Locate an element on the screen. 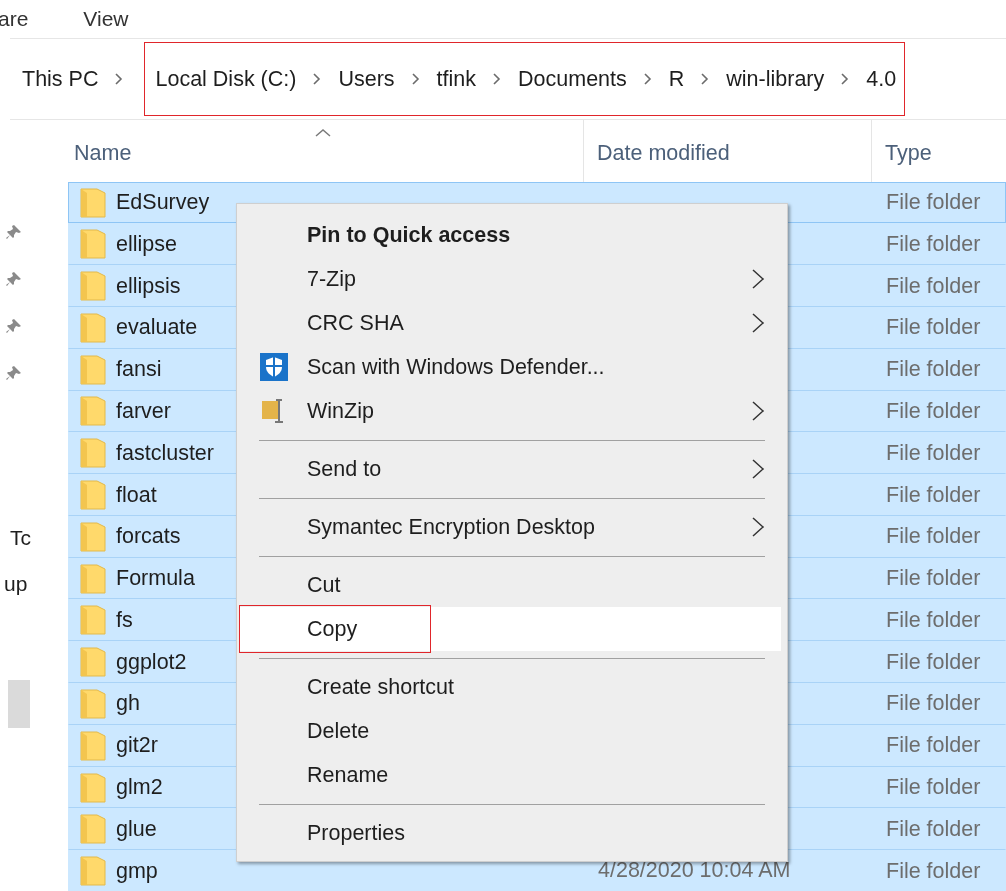 The image size is (1006, 891). breadcrumb-item: R is located at coordinates (676, 79).